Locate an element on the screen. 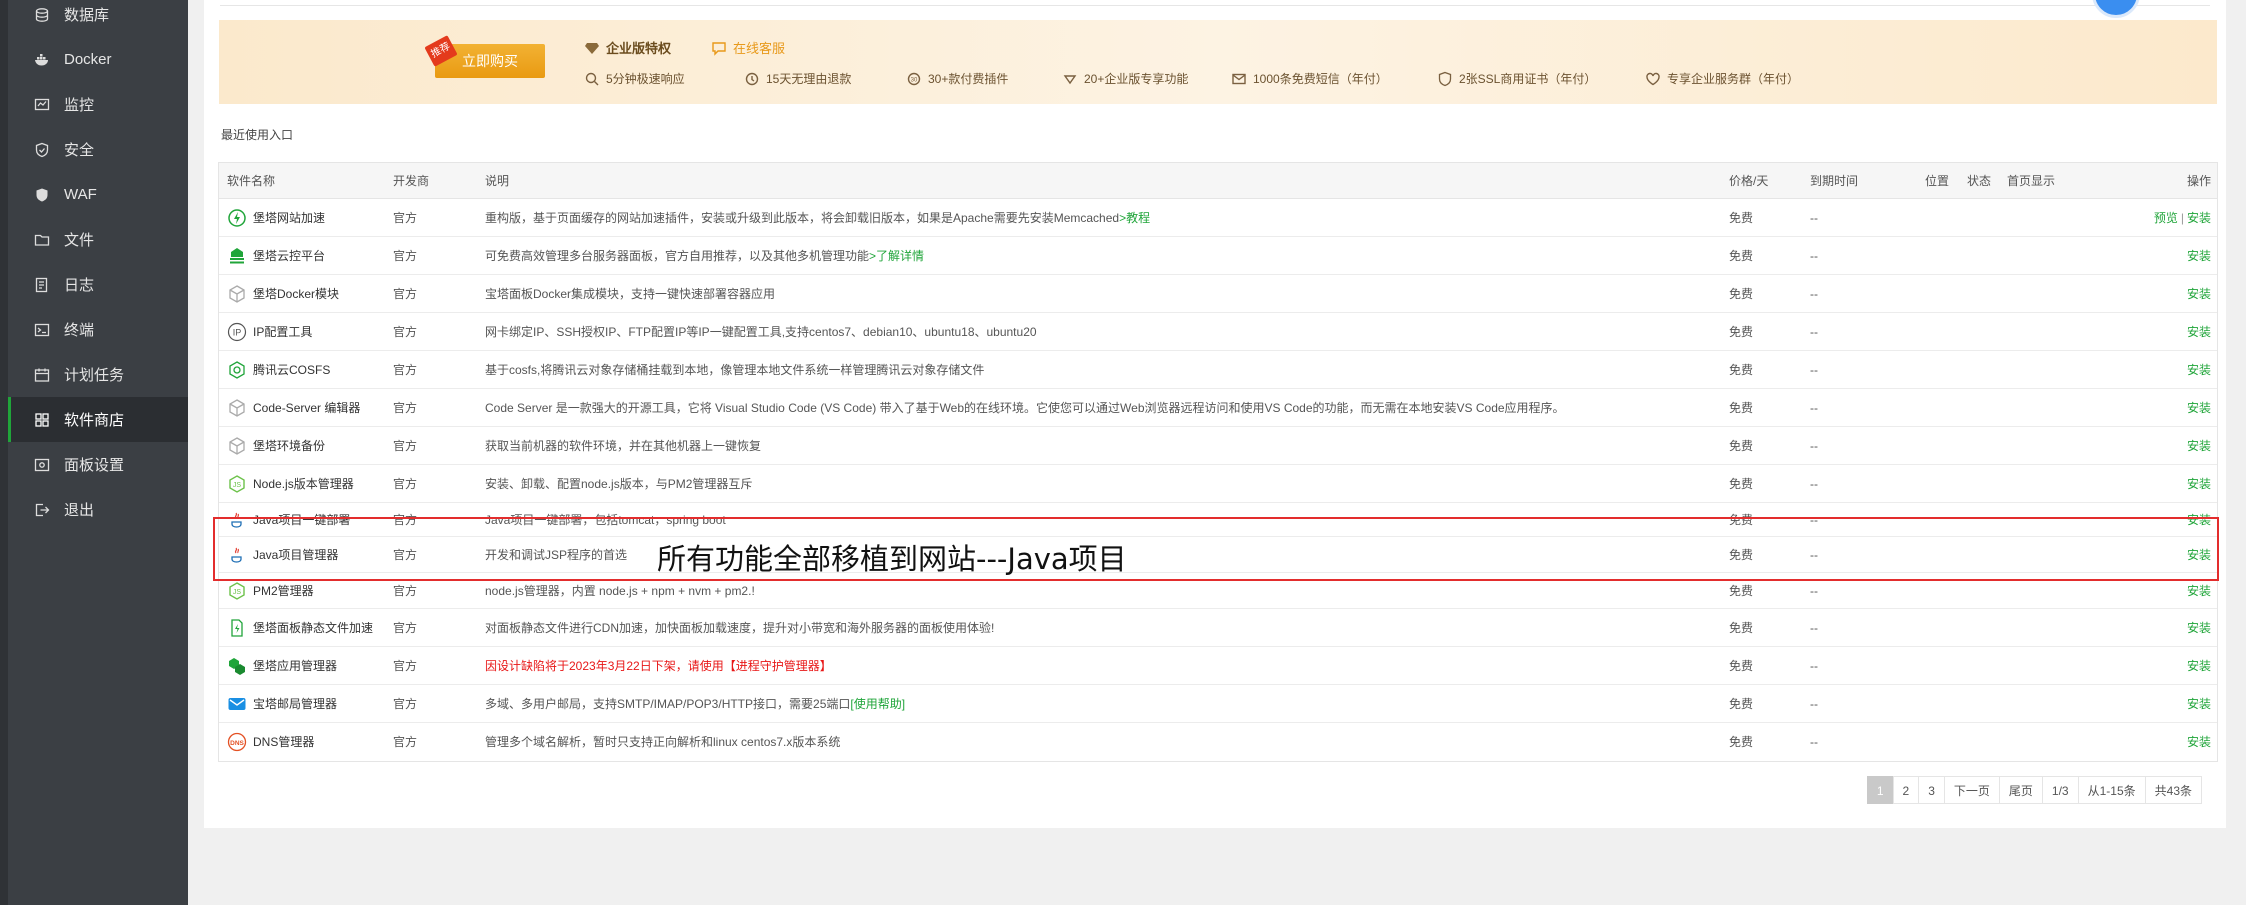 Image resolution: width=2246 pixels, height=905 pixels. sidebar-item-logout: 退出 is located at coordinates (98, 509).